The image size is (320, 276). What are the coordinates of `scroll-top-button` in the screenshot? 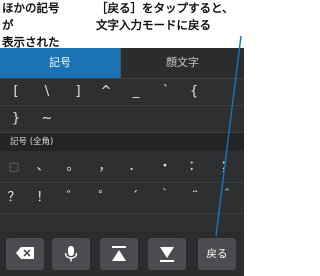 It's located at (119, 254).